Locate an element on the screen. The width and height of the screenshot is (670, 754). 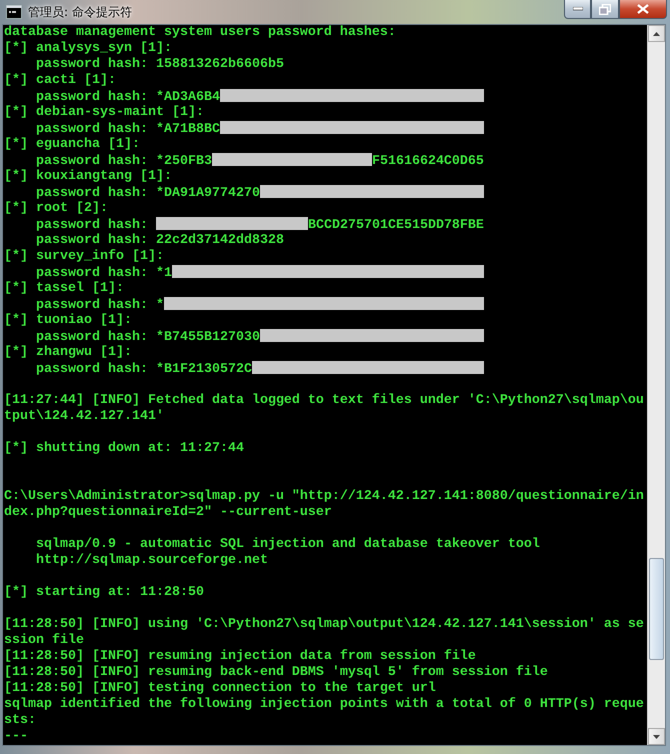
console-text: password hash: *250FB3 is located at coordinates (123, 161).